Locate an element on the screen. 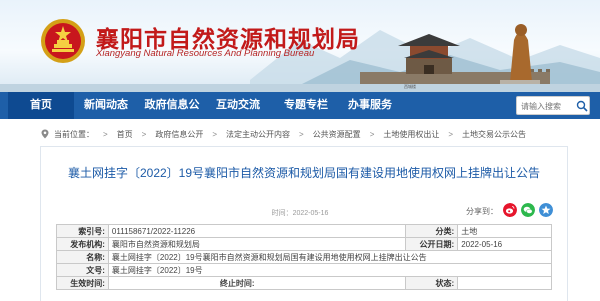  status-value is located at coordinates (504, 283).